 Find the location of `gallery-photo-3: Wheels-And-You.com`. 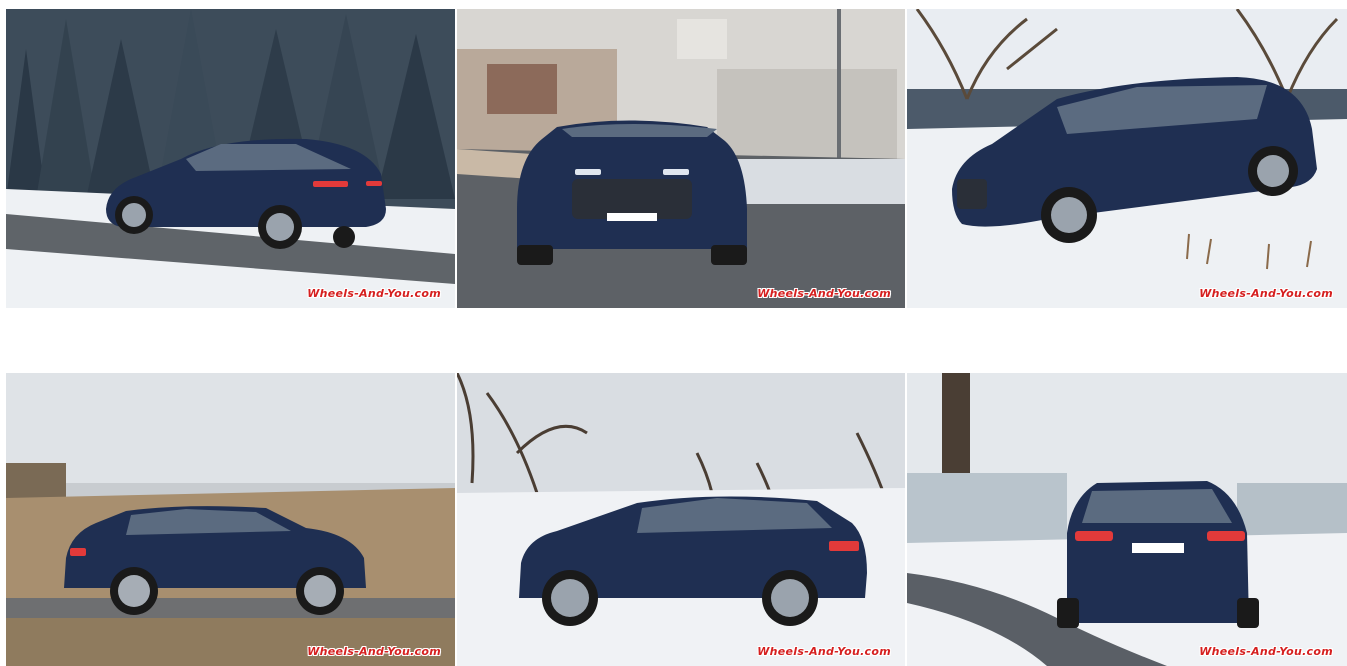

gallery-photo-3: Wheels-And-You.com is located at coordinates (1127, 158).